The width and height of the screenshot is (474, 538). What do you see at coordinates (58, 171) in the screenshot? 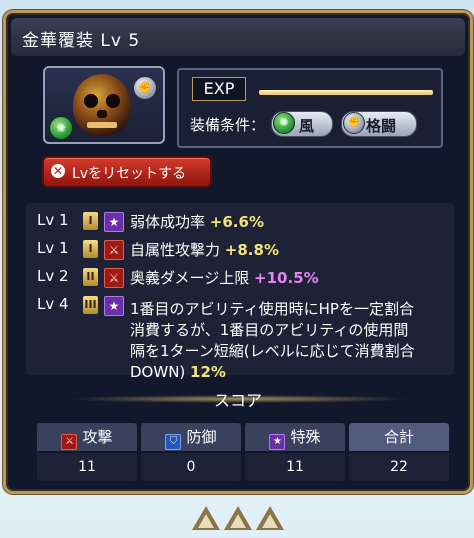
I see `close-circle-icon: ✕` at bounding box center [58, 171].